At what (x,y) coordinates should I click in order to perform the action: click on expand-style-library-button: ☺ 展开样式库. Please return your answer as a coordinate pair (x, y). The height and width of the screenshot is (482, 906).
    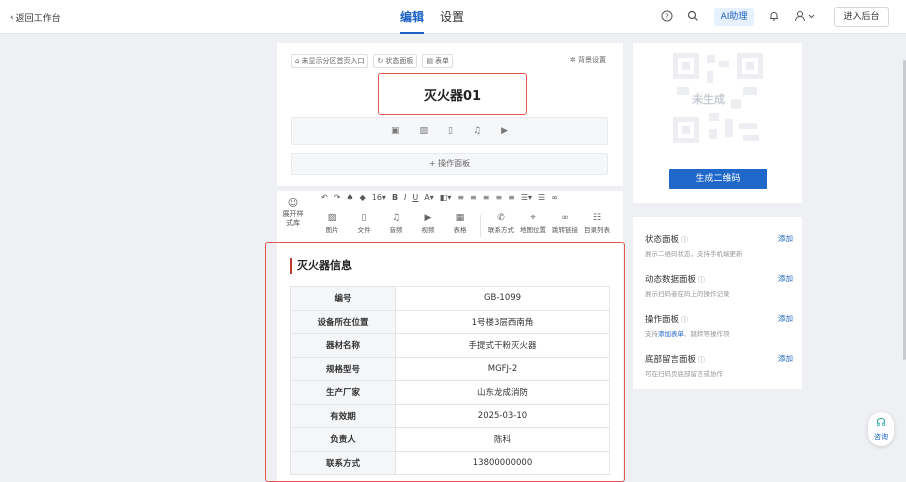
    Looking at the image, I should click on (293, 213).